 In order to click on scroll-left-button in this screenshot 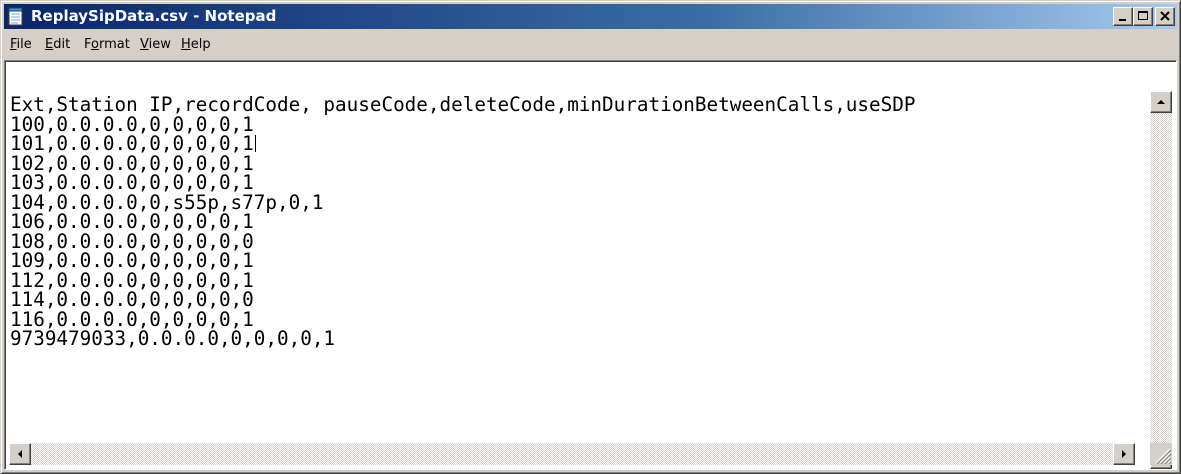, I will do `click(20, 454)`.